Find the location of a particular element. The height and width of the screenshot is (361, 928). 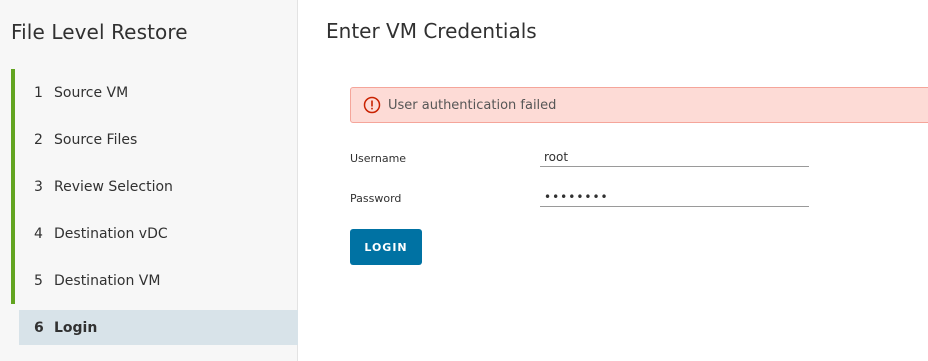

step-label: Source VM is located at coordinates (91, 92).